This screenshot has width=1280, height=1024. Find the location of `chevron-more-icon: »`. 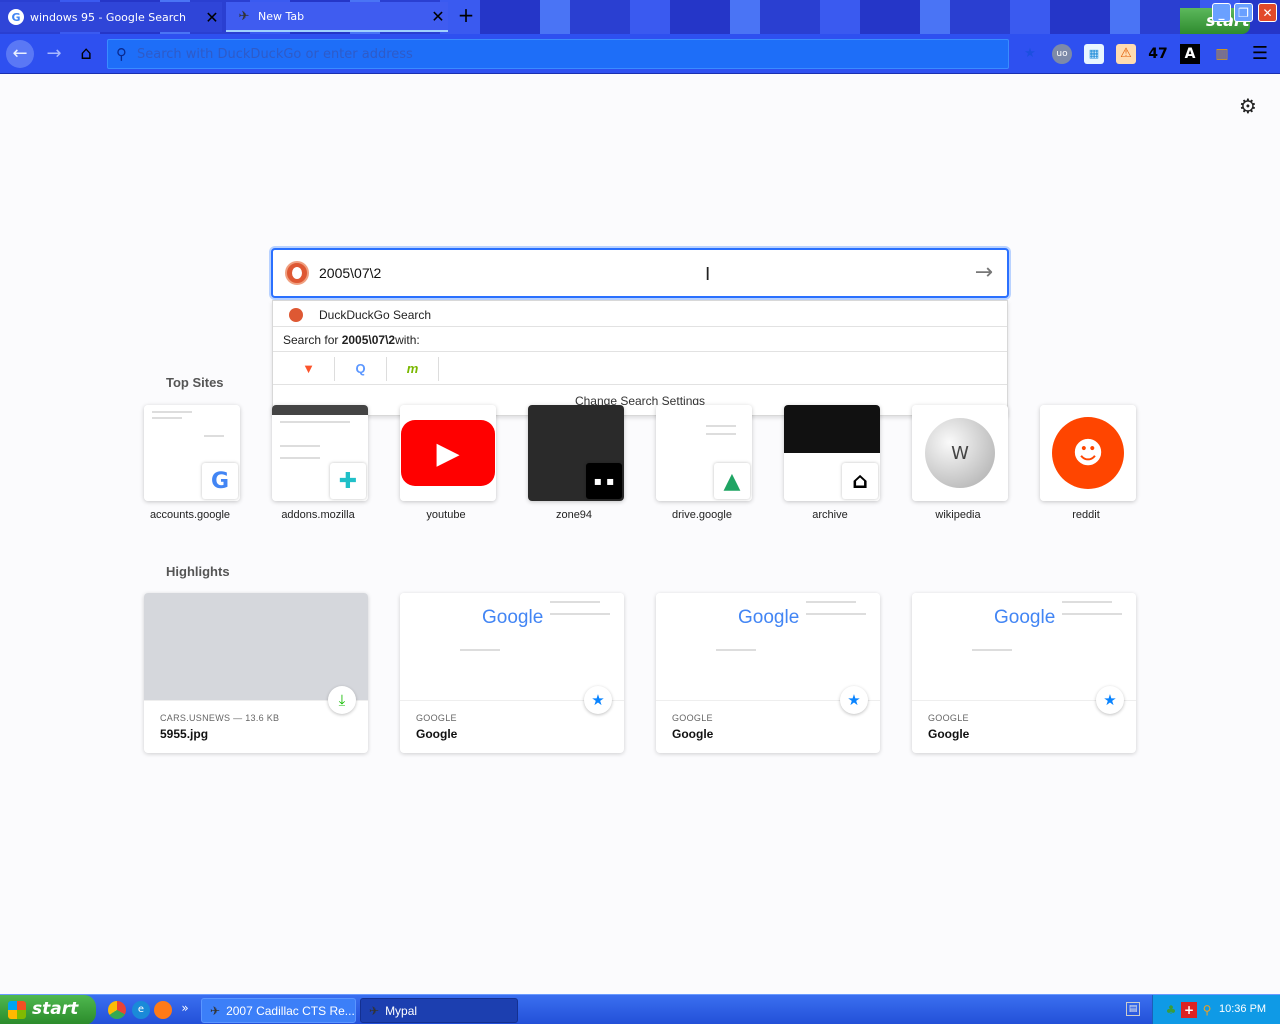

chevron-more-icon: » is located at coordinates (185, 1008).